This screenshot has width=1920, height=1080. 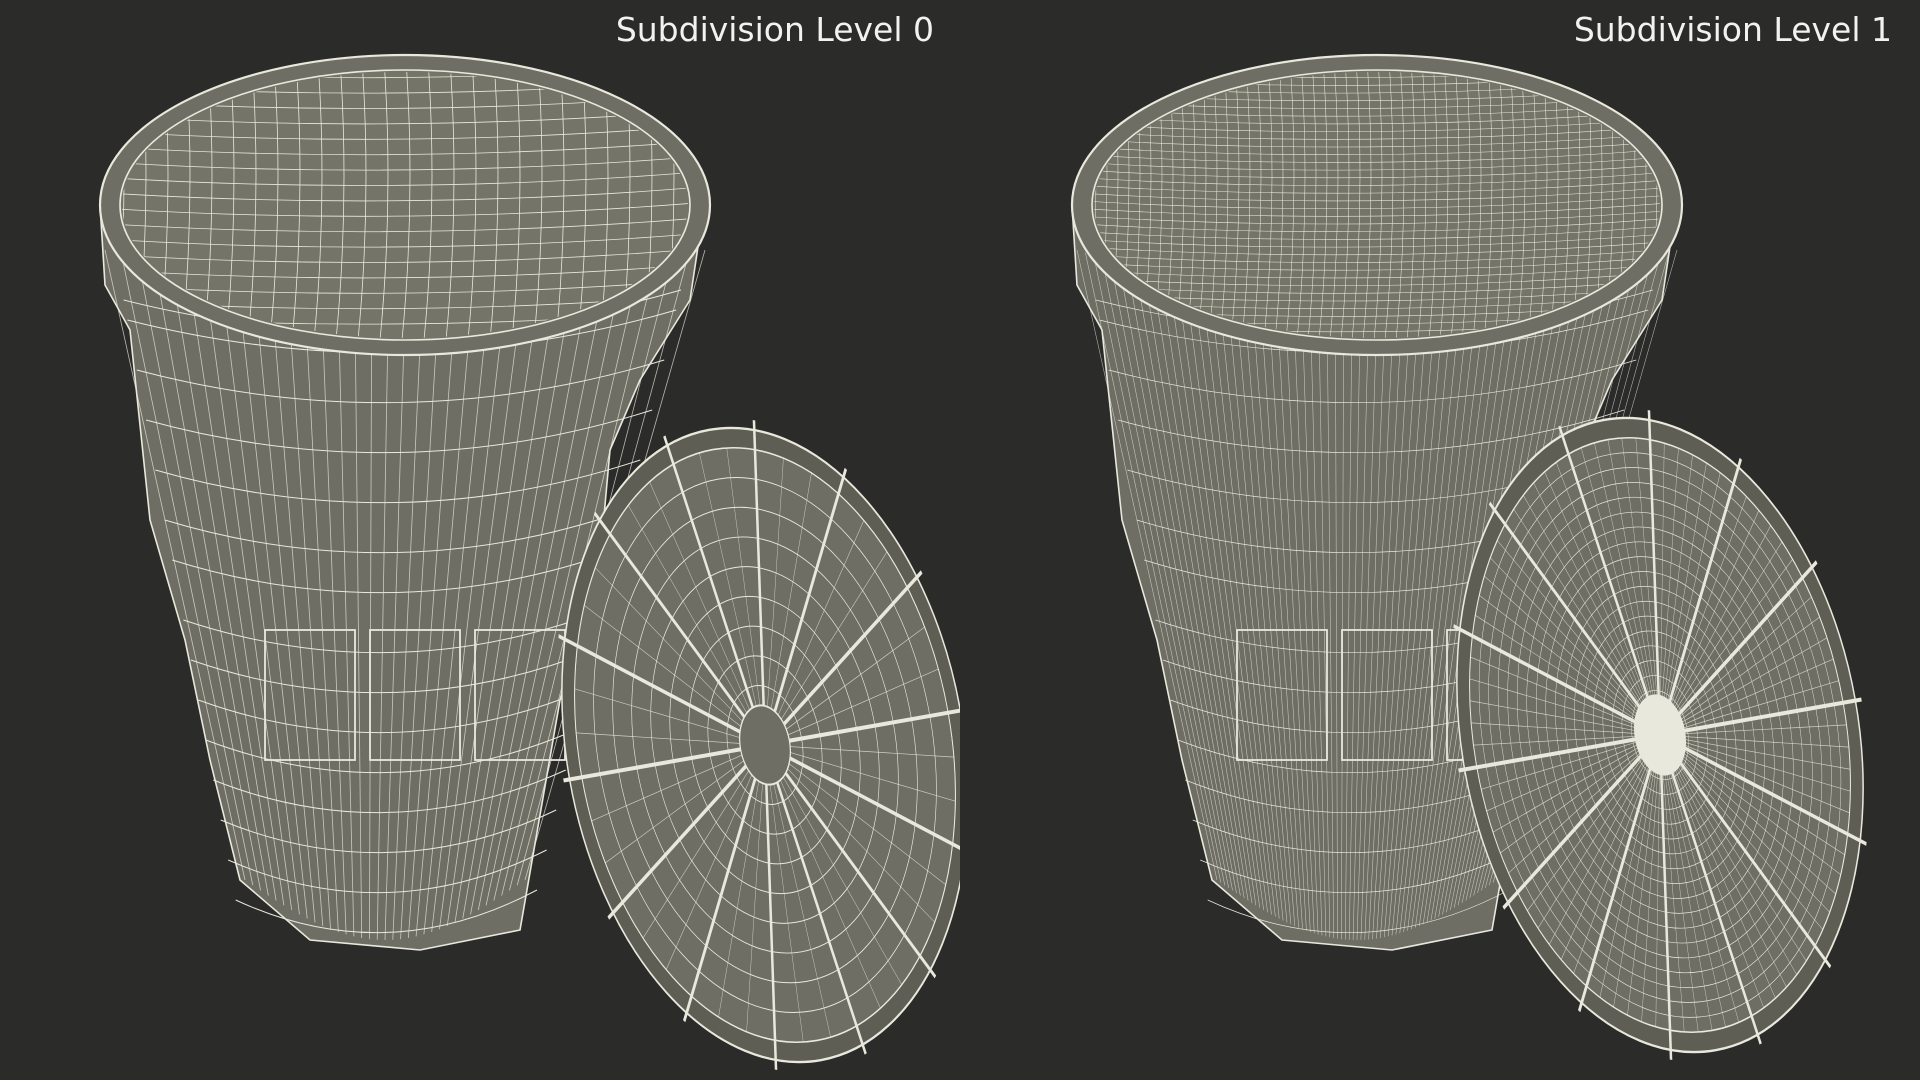 What do you see at coordinates (1732, 29) in the screenshot?
I see `subdivision-level-1-label: Subdivision Level 1` at bounding box center [1732, 29].